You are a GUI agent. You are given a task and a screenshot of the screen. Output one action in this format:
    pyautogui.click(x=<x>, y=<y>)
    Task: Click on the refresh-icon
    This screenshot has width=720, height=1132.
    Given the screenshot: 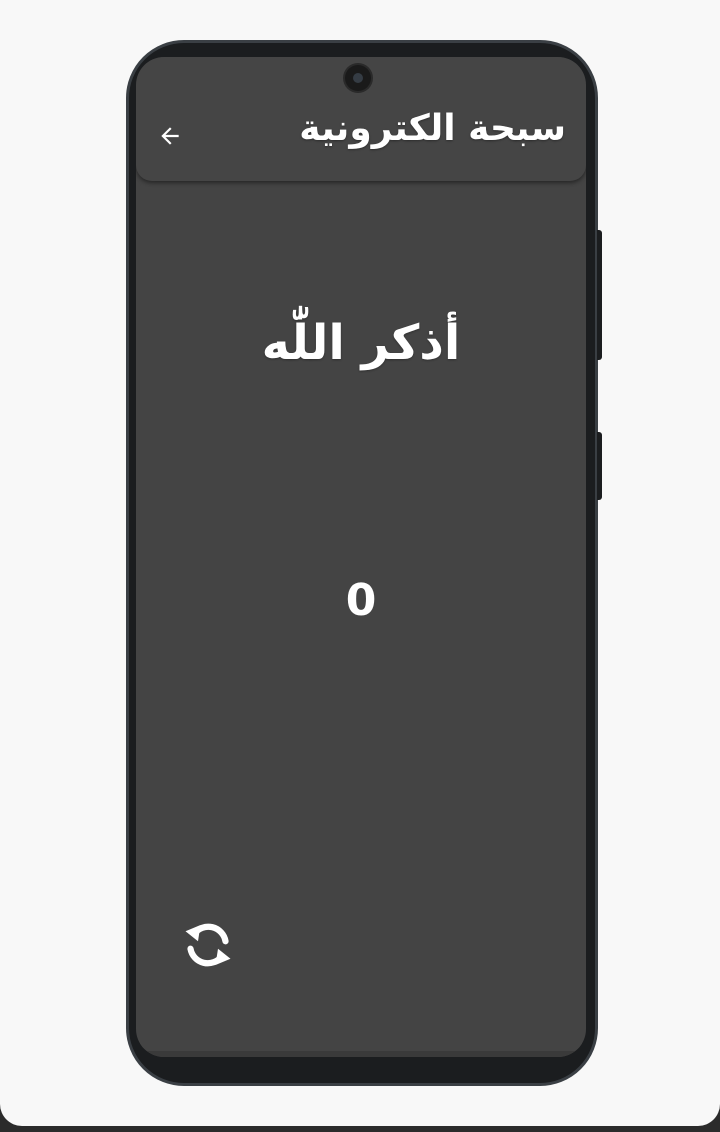 What is the action you would take?
    pyautogui.click(x=208, y=945)
    